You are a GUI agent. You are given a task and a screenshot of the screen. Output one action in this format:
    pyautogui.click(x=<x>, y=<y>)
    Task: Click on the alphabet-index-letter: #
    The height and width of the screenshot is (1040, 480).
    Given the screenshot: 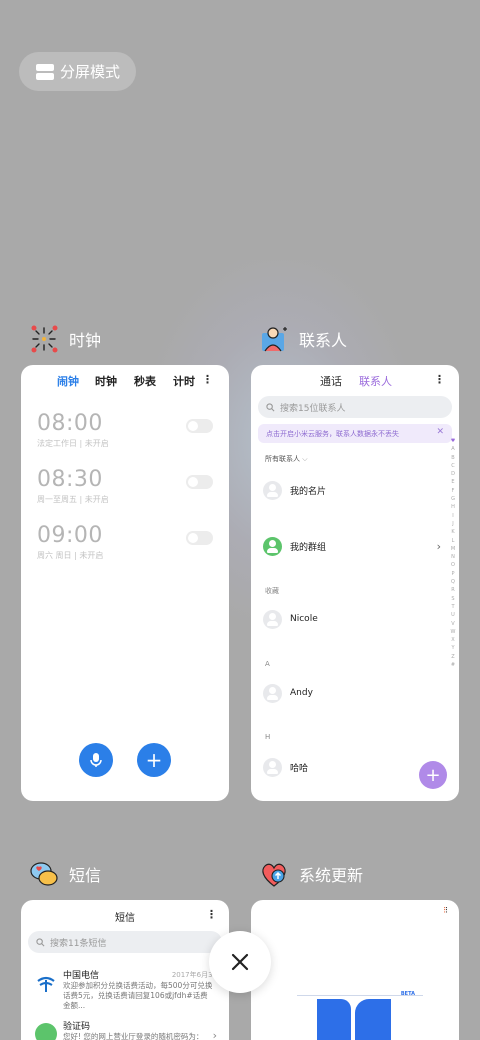 What is the action you would take?
    pyautogui.click(x=453, y=665)
    